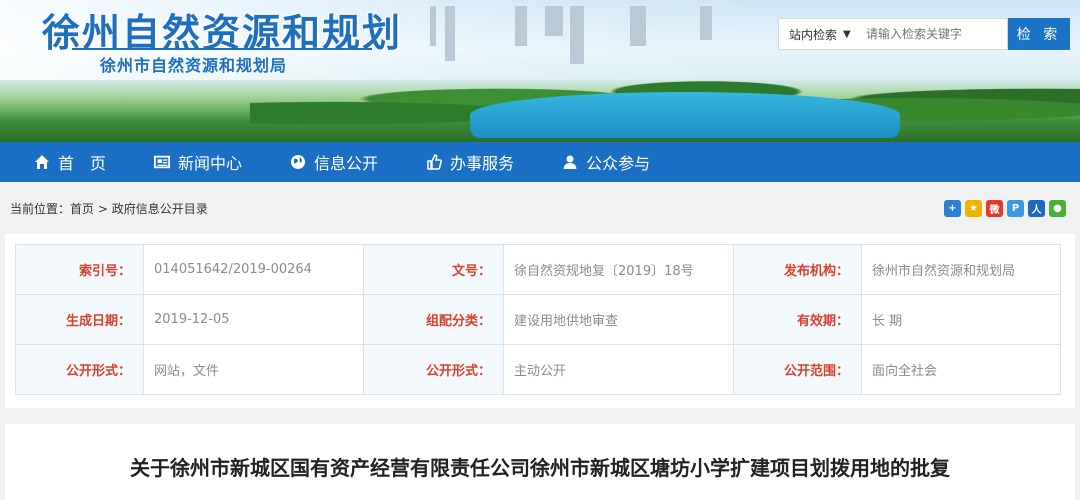  What do you see at coordinates (82, 209) in the screenshot?
I see `breadcrumb-home-link: 首页` at bounding box center [82, 209].